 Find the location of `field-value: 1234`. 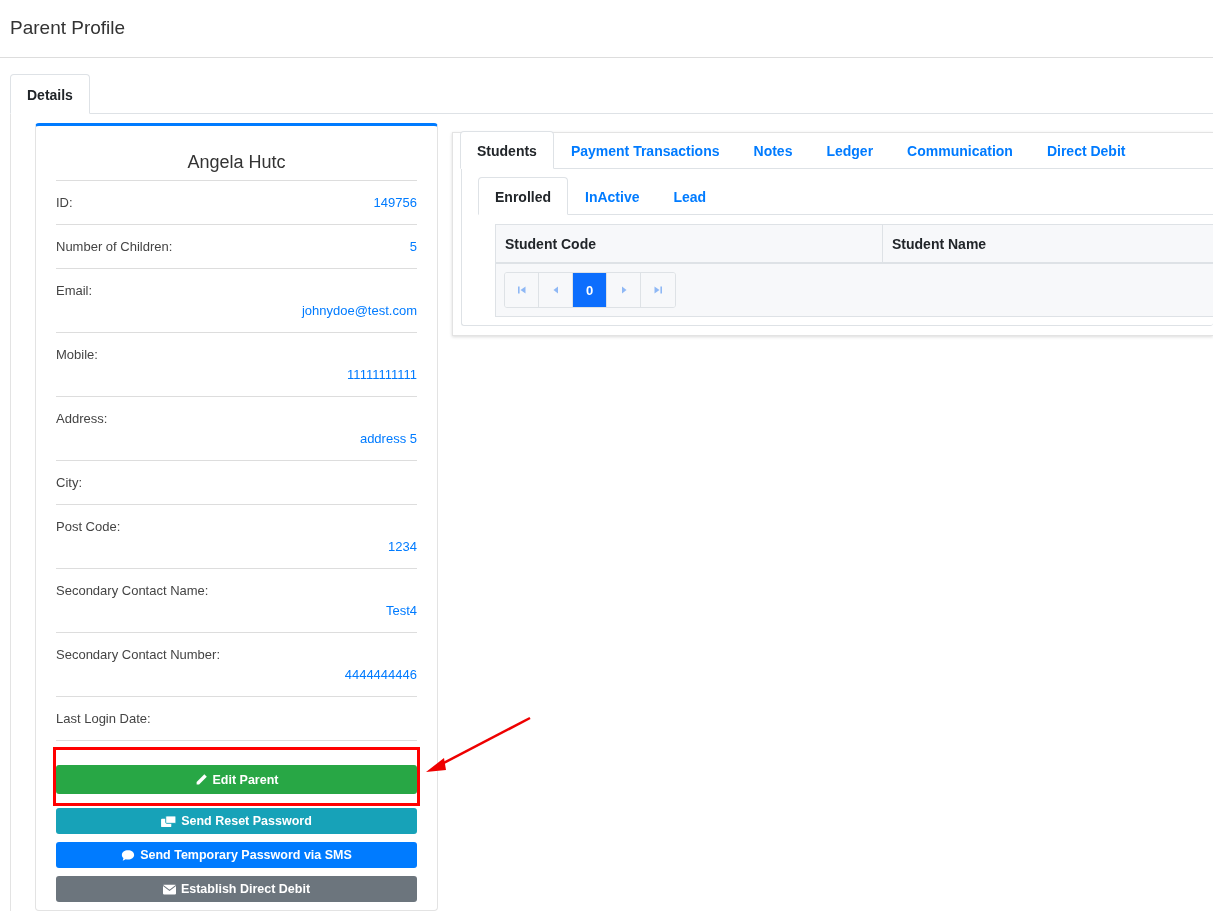

field-value: 1234 is located at coordinates (402, 546).